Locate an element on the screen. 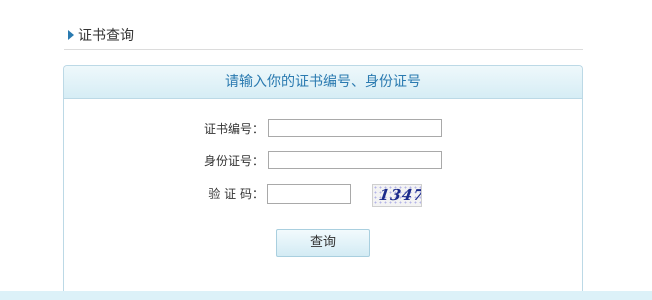 The width and height of the screenshot is (652, 300). panel-header: 请输入你的证书编号、身份证号 is located at coordinates (323, 82).